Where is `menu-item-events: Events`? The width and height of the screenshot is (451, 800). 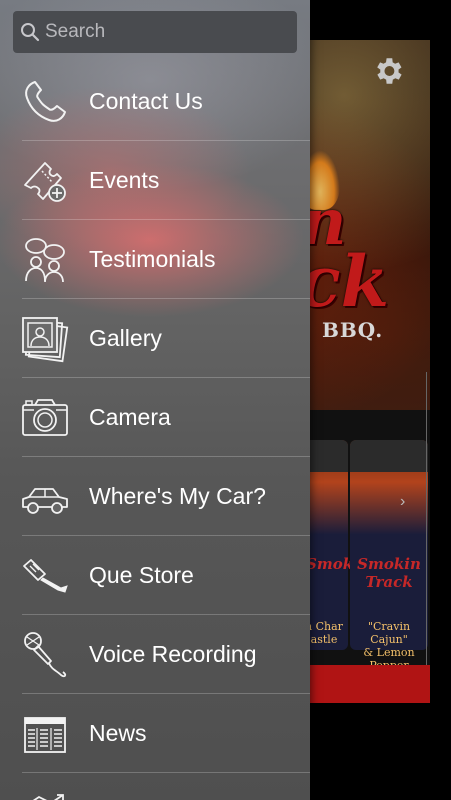
menu-item-events: Events is located at coordinates (155, 180).